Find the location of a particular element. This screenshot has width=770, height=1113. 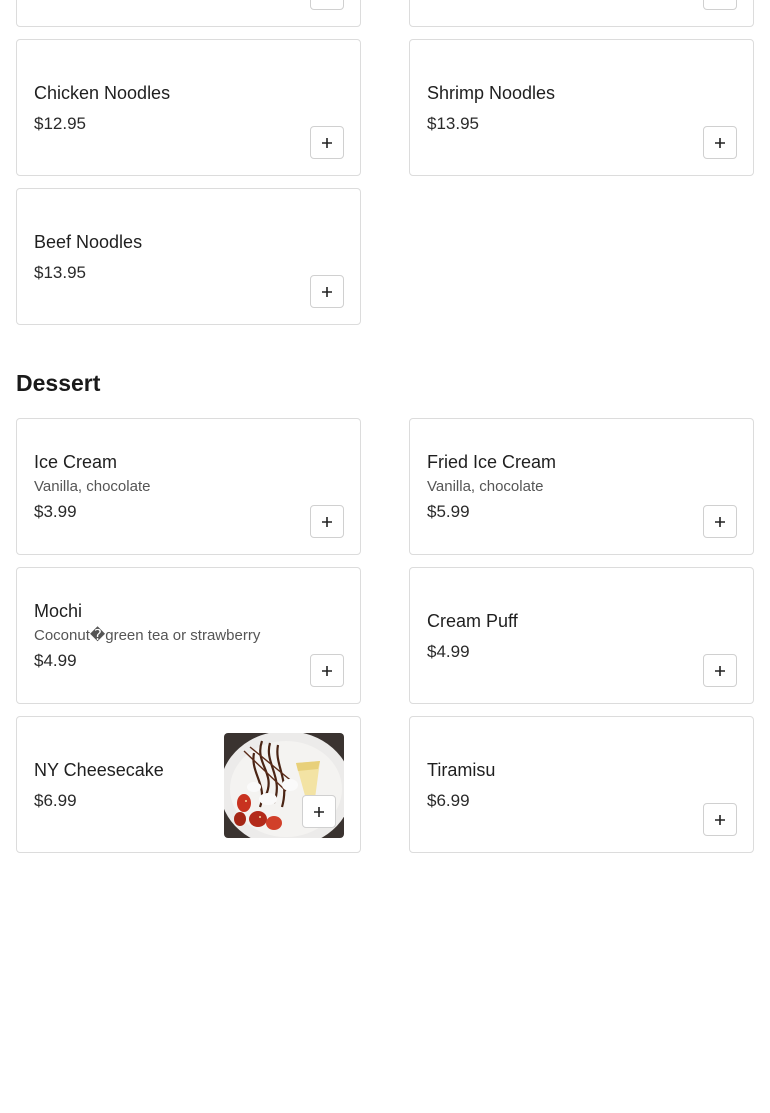

menu-item-card-beef-noodles: Beef Noodles $13.95 is located at coordinates (188, 256).